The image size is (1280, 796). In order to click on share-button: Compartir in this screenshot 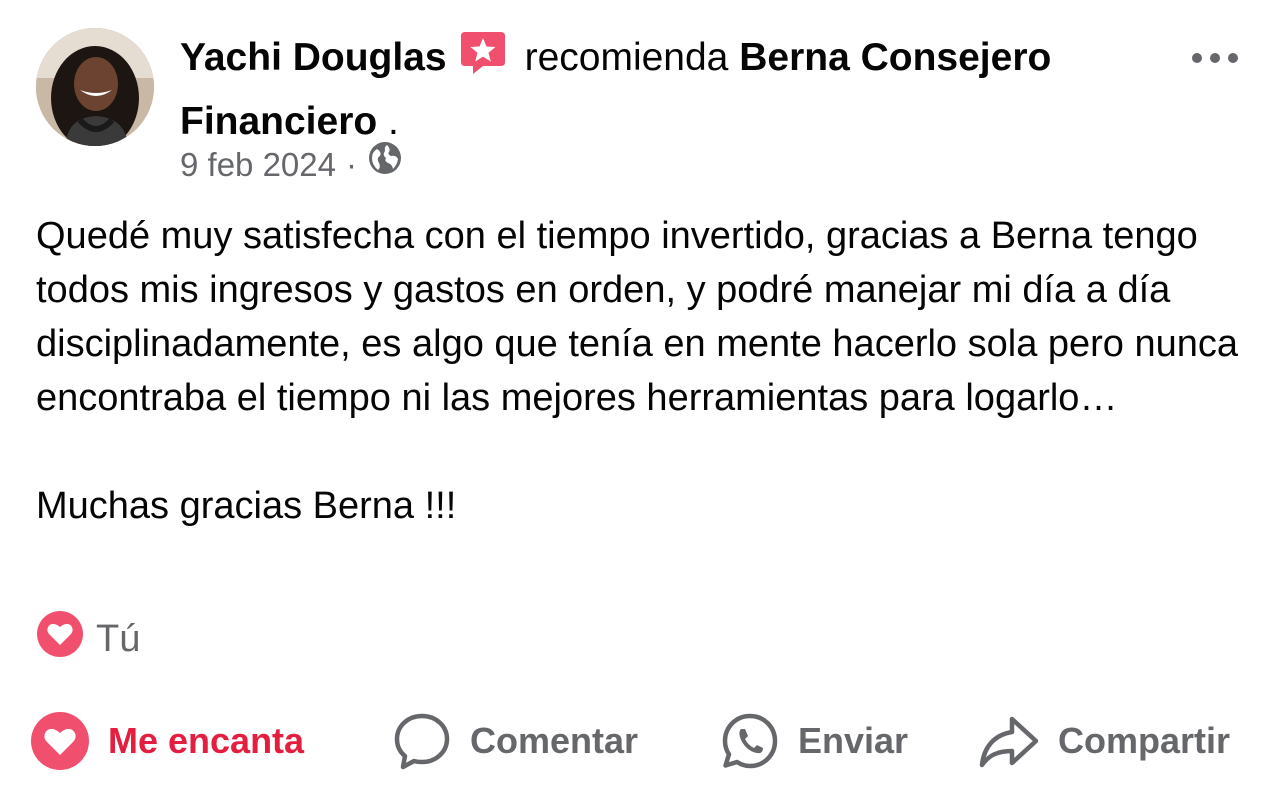, I will do `click(1104, 741)`.